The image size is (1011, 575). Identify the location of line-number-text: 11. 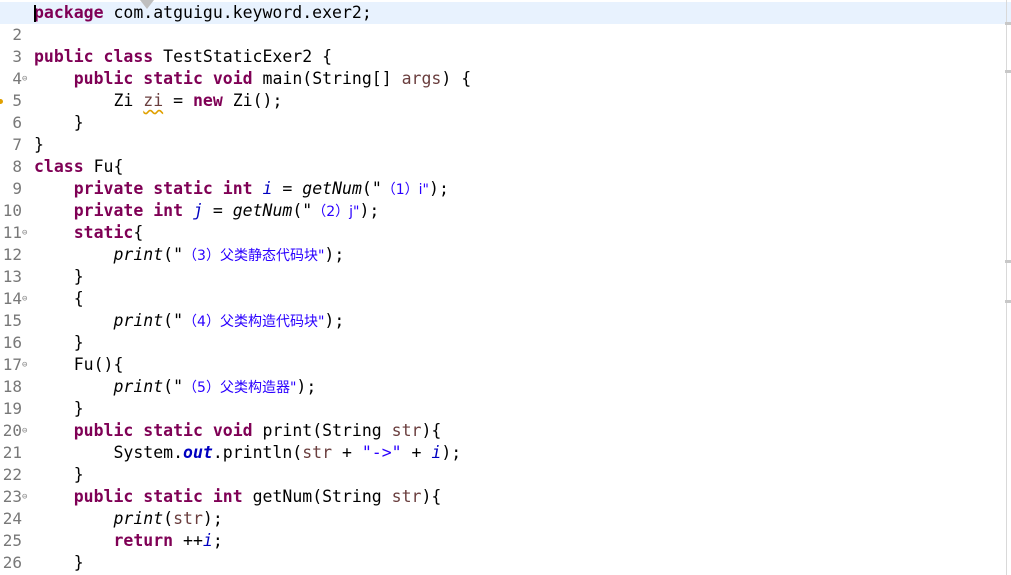
(12, 232).